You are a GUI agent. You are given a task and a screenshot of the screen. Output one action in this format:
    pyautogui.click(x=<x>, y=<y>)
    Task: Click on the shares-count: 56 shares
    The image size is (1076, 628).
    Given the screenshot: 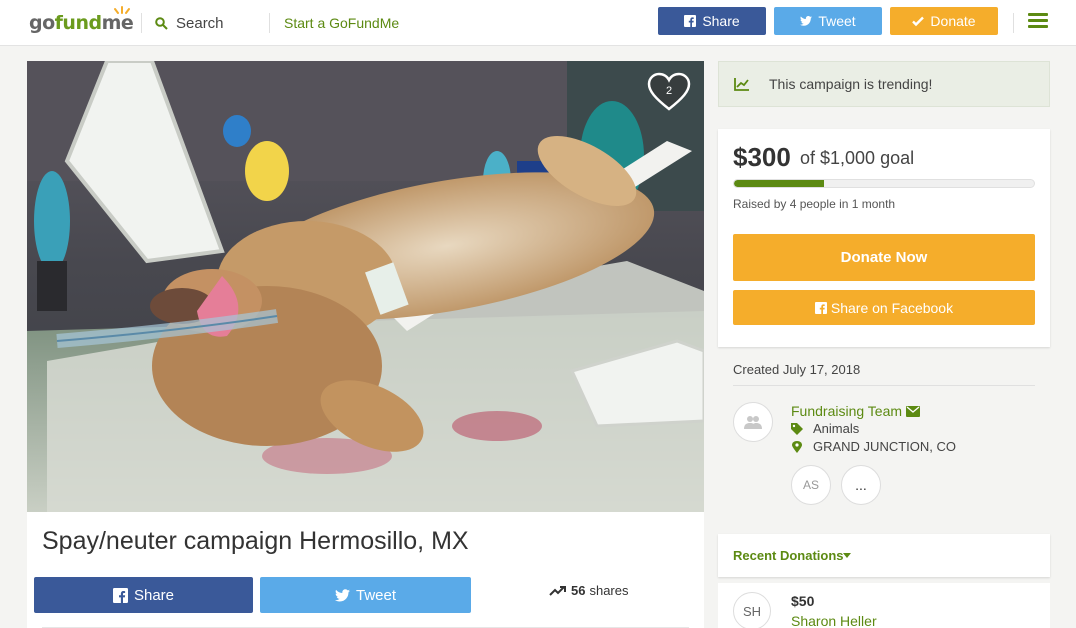 What is the action you would take?
    pyautogui.click(x=589, y=590)
    